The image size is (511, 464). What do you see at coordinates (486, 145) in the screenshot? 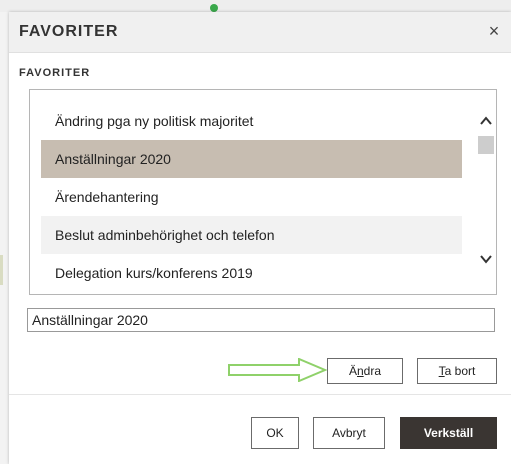
I see `scroll-thumb` at bounding box center [486, 145].